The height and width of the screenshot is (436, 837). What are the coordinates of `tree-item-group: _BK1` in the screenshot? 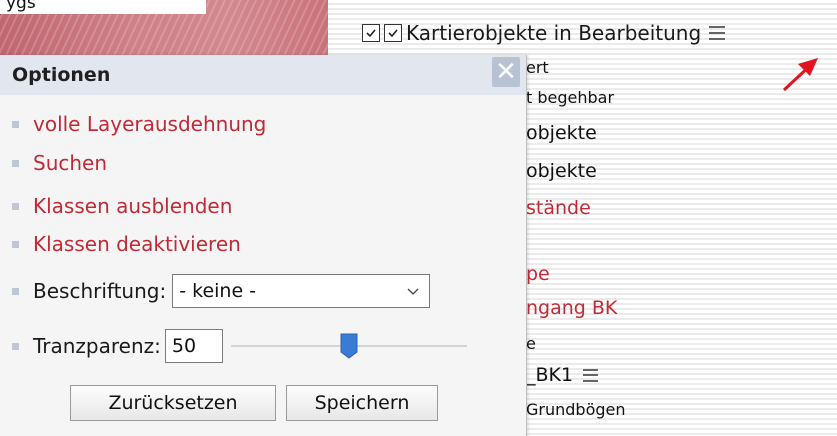 It's located at (562, 375).